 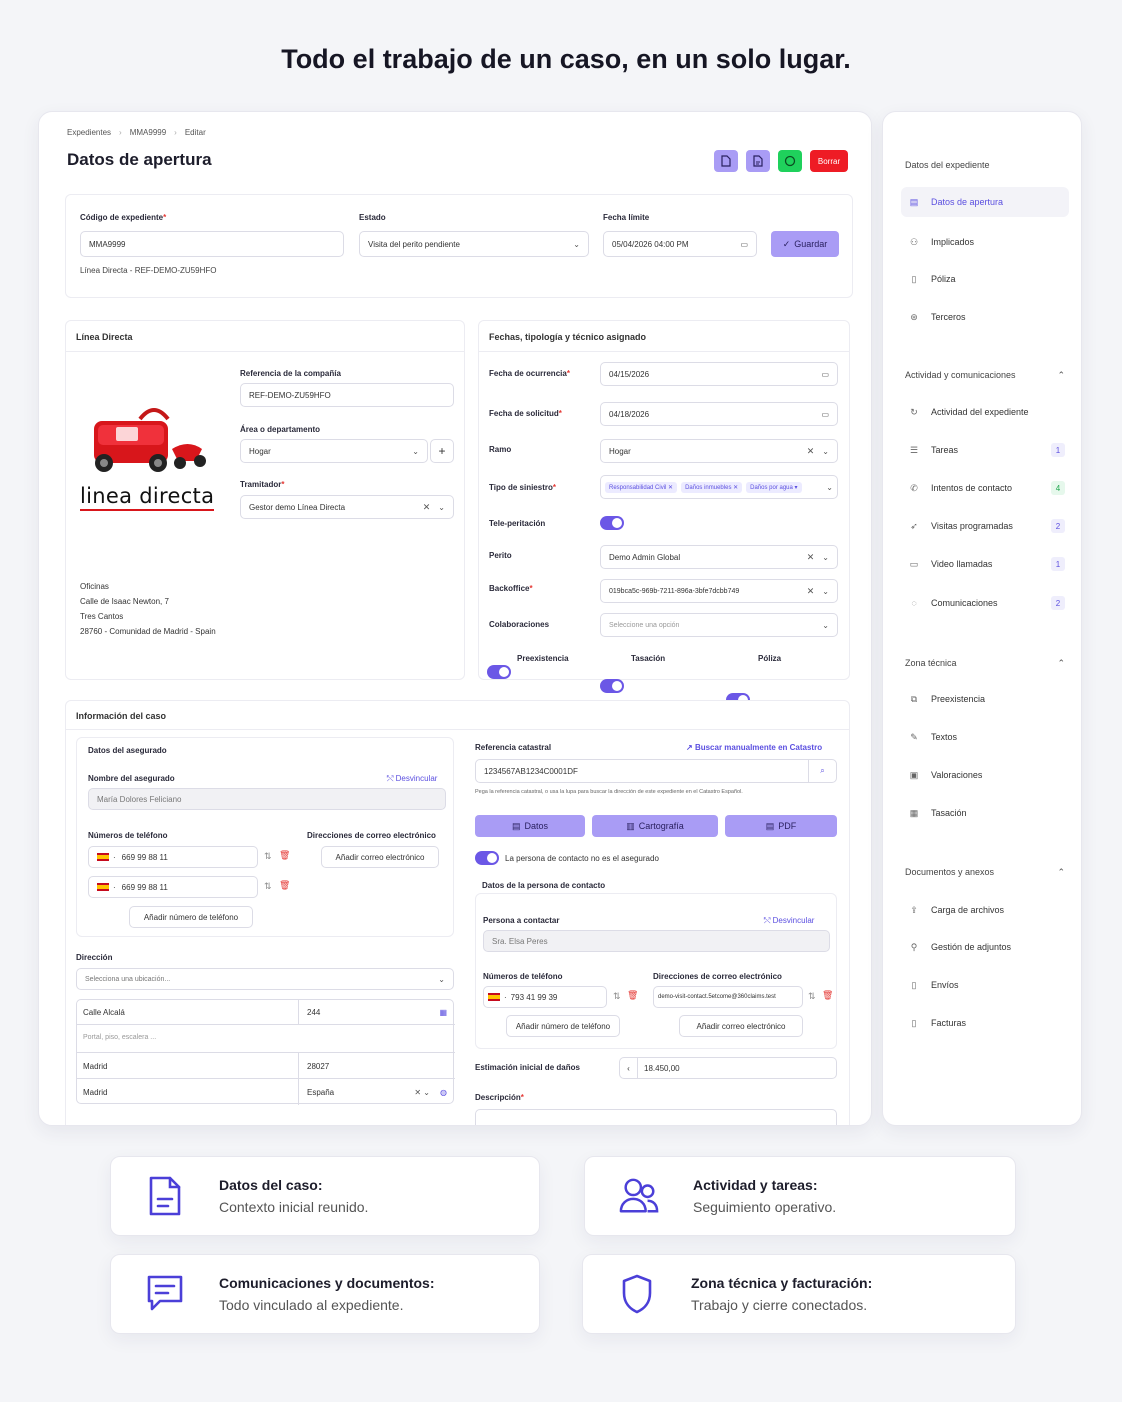 I want to click on tipo-tag: Responsabilidad Civil ✕, so click(x=641, y=487).